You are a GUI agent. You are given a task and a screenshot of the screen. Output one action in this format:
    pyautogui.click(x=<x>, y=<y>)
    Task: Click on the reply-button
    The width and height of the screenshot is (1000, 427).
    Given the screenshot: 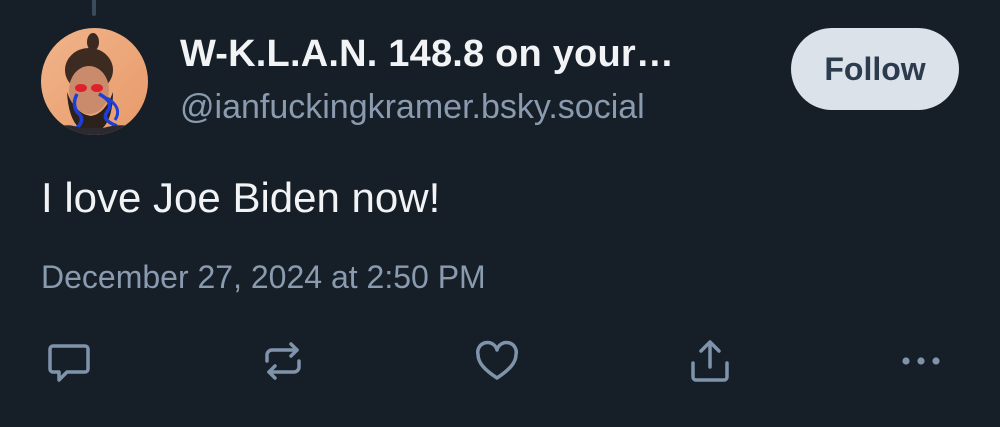 What is the action you would take?
    pyautogui.click(x=69, y=361)
    